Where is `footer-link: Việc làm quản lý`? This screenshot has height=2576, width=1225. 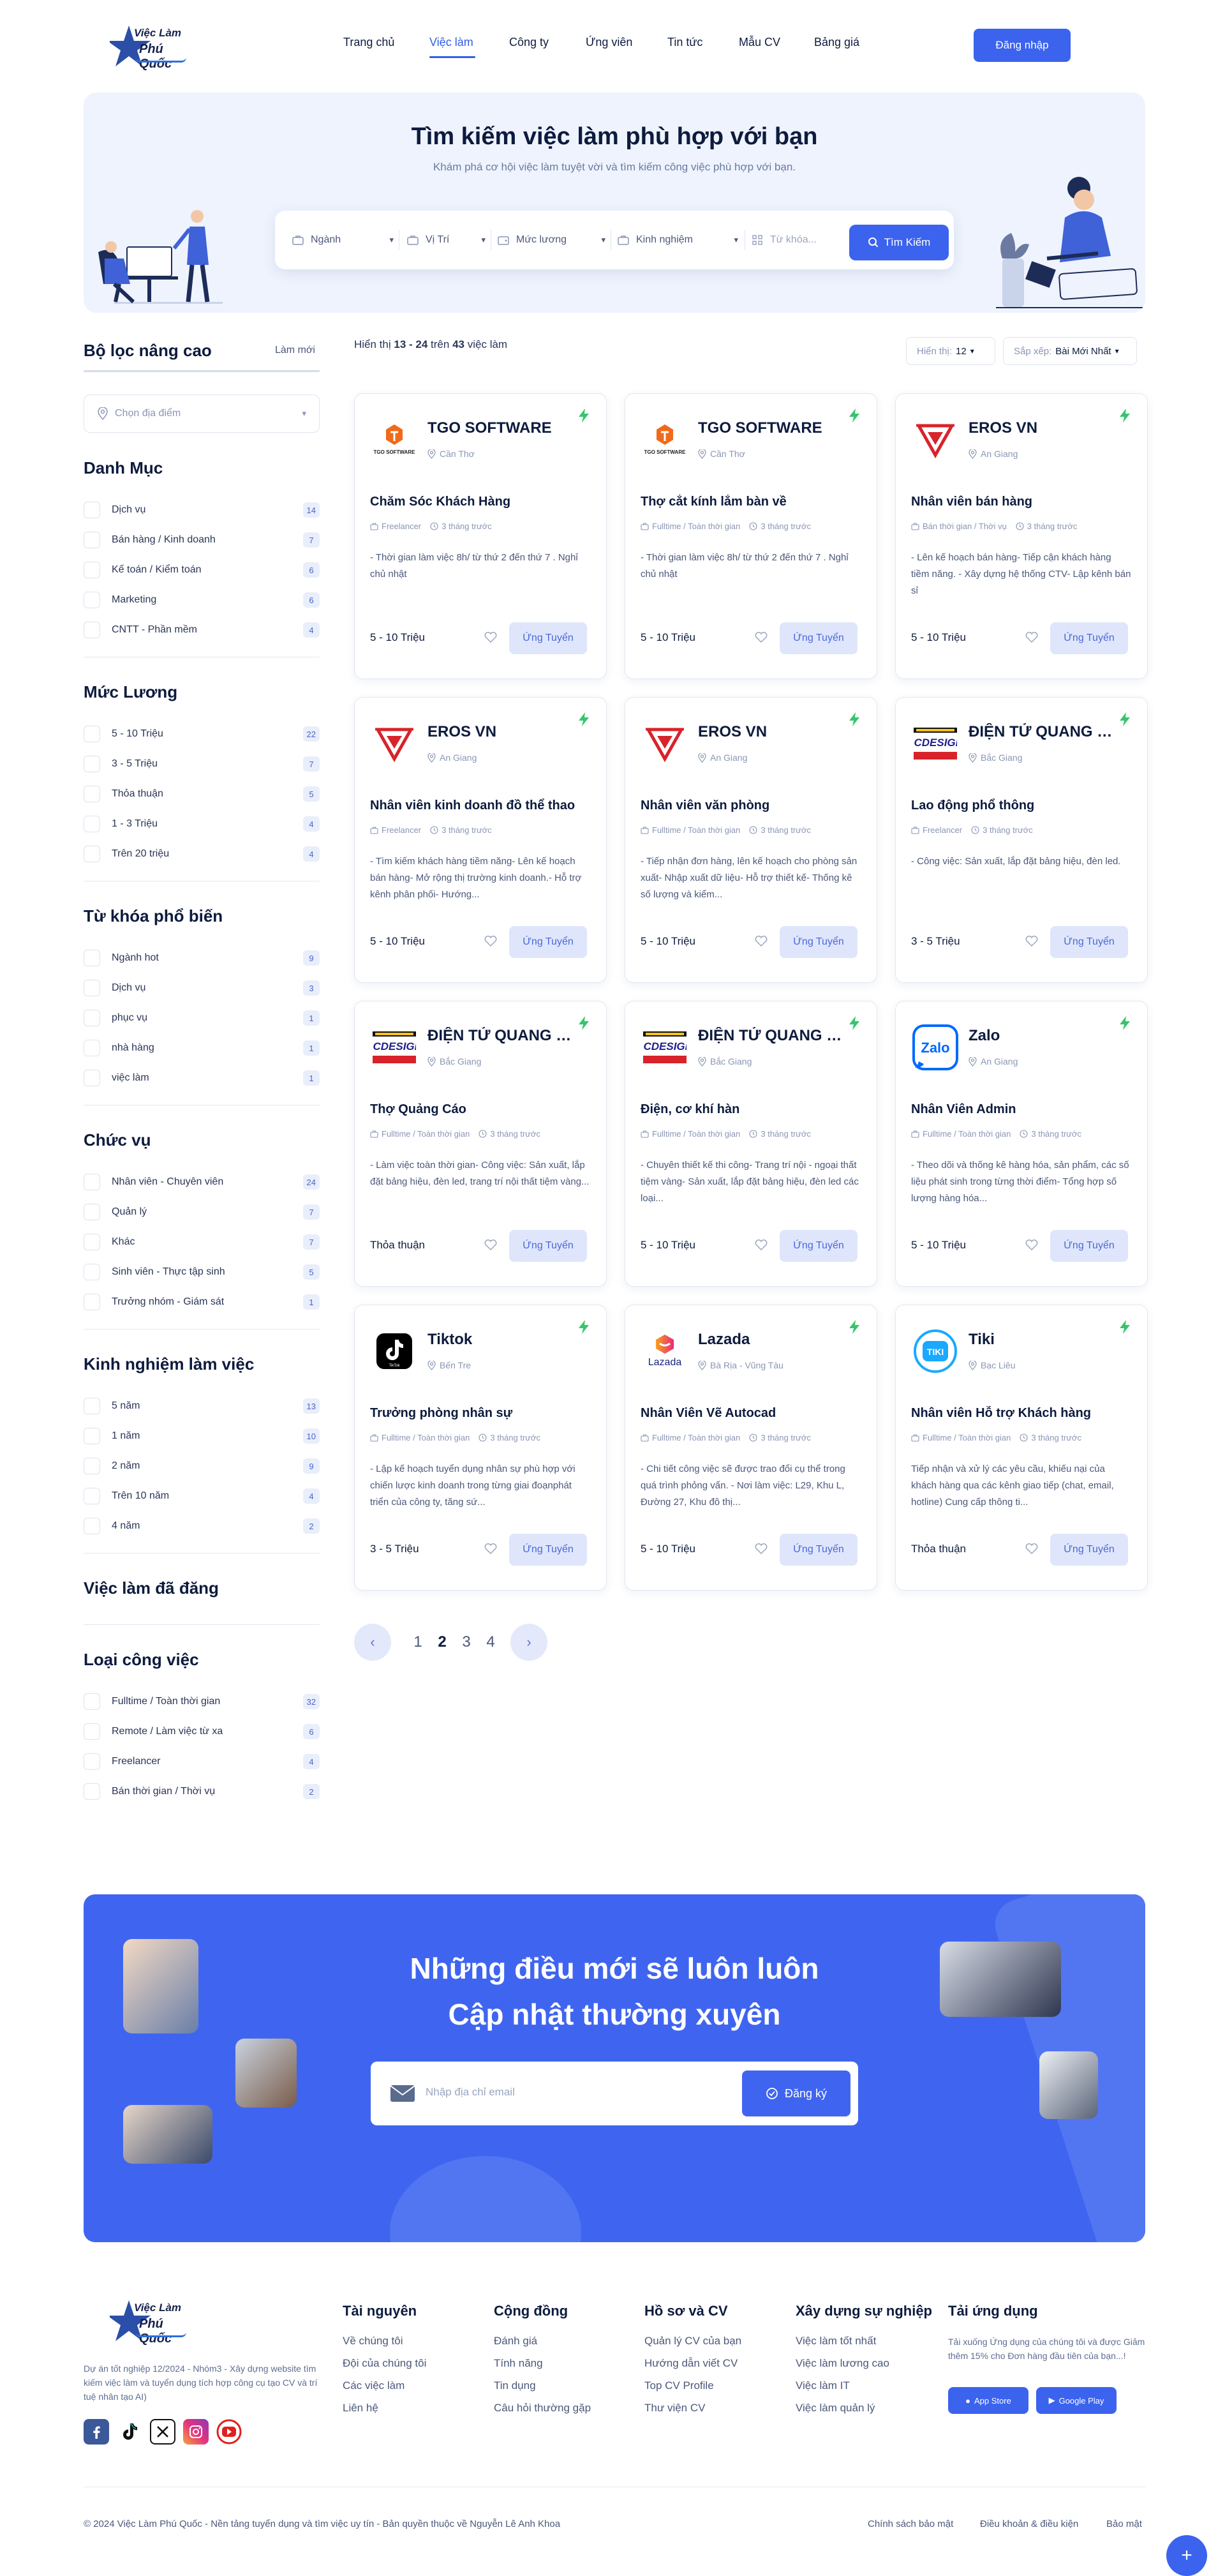 footer-link: Việc làm quản lý is located at coordinates (864, 2413).